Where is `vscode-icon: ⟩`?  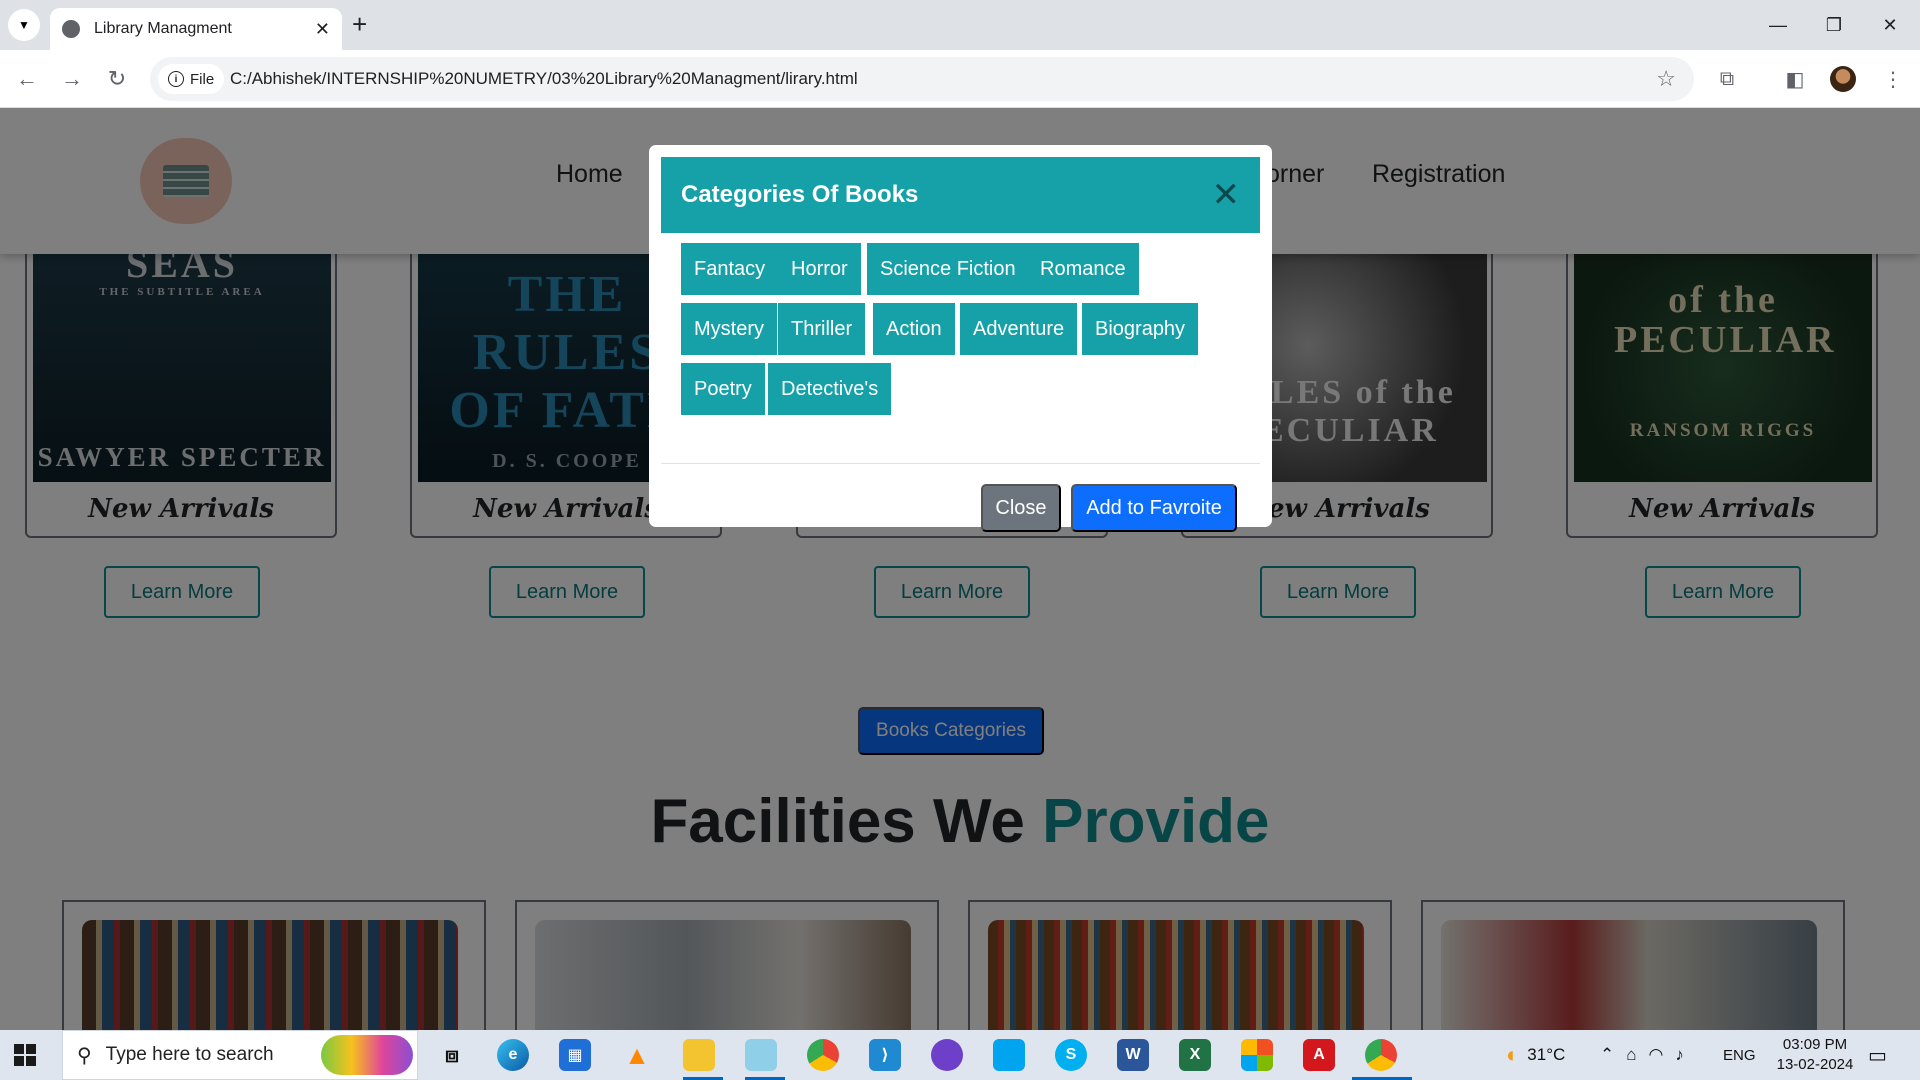 vscode-icon: ⟩ is located at coordinates (885, 1055).